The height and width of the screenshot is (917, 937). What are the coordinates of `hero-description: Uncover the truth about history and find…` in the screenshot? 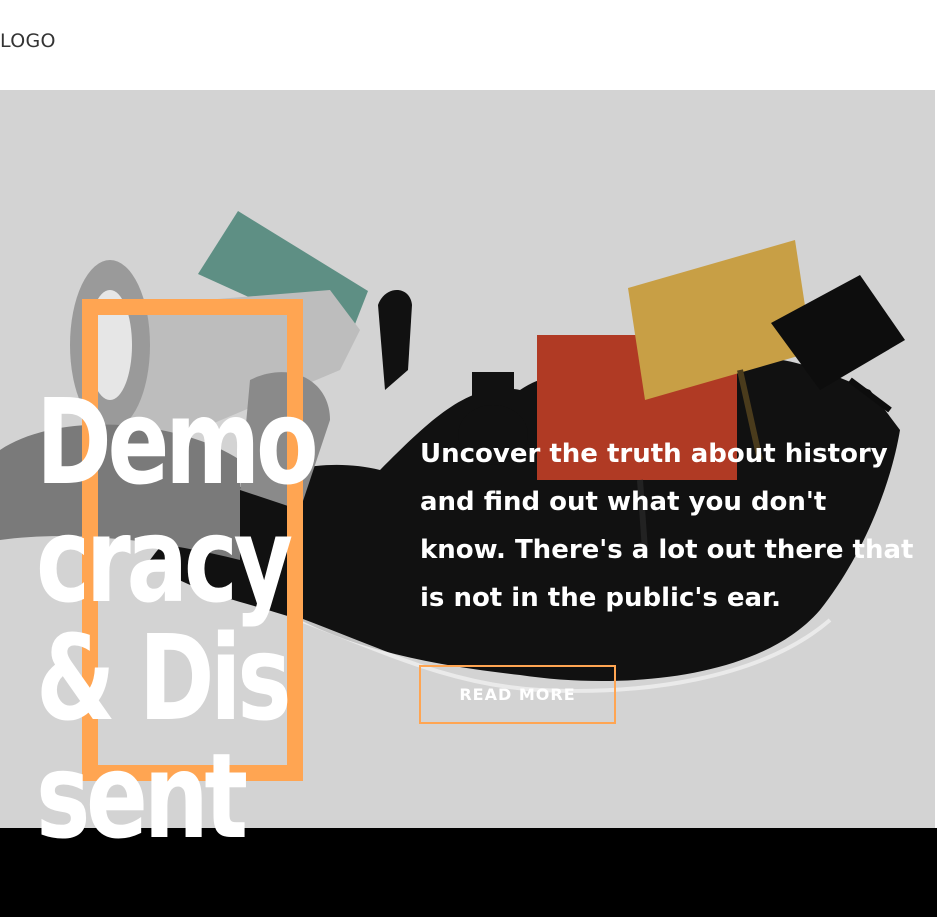 It's located at (667, 526).